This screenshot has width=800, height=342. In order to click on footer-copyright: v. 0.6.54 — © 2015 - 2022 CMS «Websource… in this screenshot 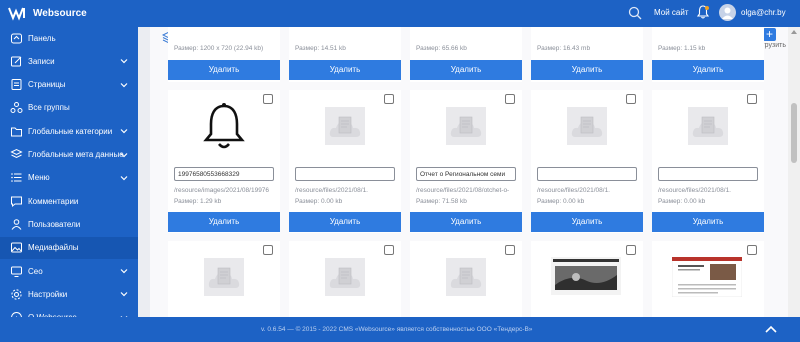, I will do `click(397, 329)`.